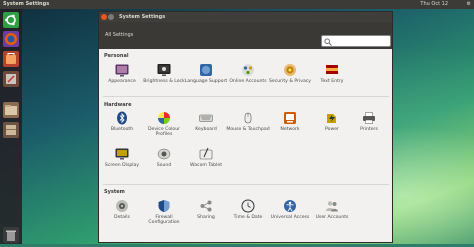 This screenshot has height=247, width=474. Describe the element at coordinates (206, 164) in the screenshot. I see `wacom-tablet-item: Wacom Tablet` at that location.